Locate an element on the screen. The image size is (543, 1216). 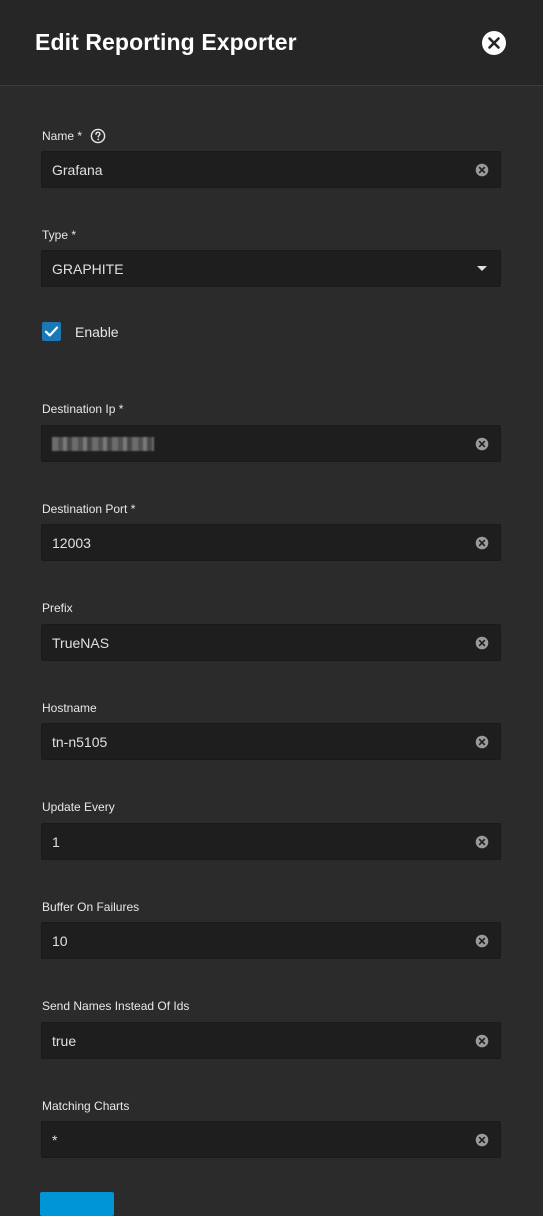
buffer-on-failures-value: 10 is located at coordinates (60, 941).